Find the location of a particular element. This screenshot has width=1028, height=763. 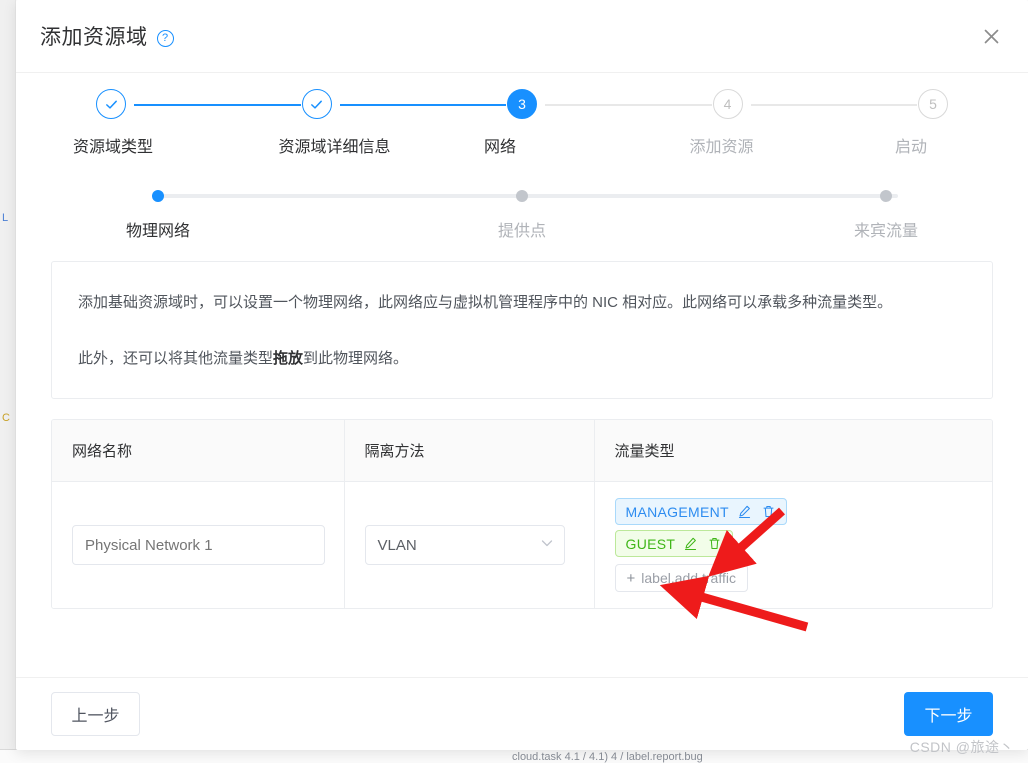

network-substepper: 物理网络 提供点 来宾流量 is located at coordinates (522, 211).